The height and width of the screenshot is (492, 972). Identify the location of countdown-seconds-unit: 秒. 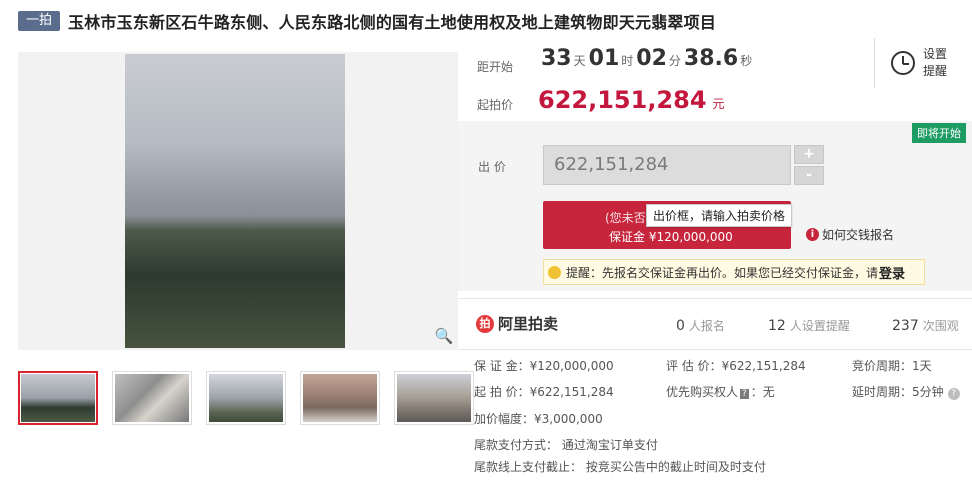
(746, 61).